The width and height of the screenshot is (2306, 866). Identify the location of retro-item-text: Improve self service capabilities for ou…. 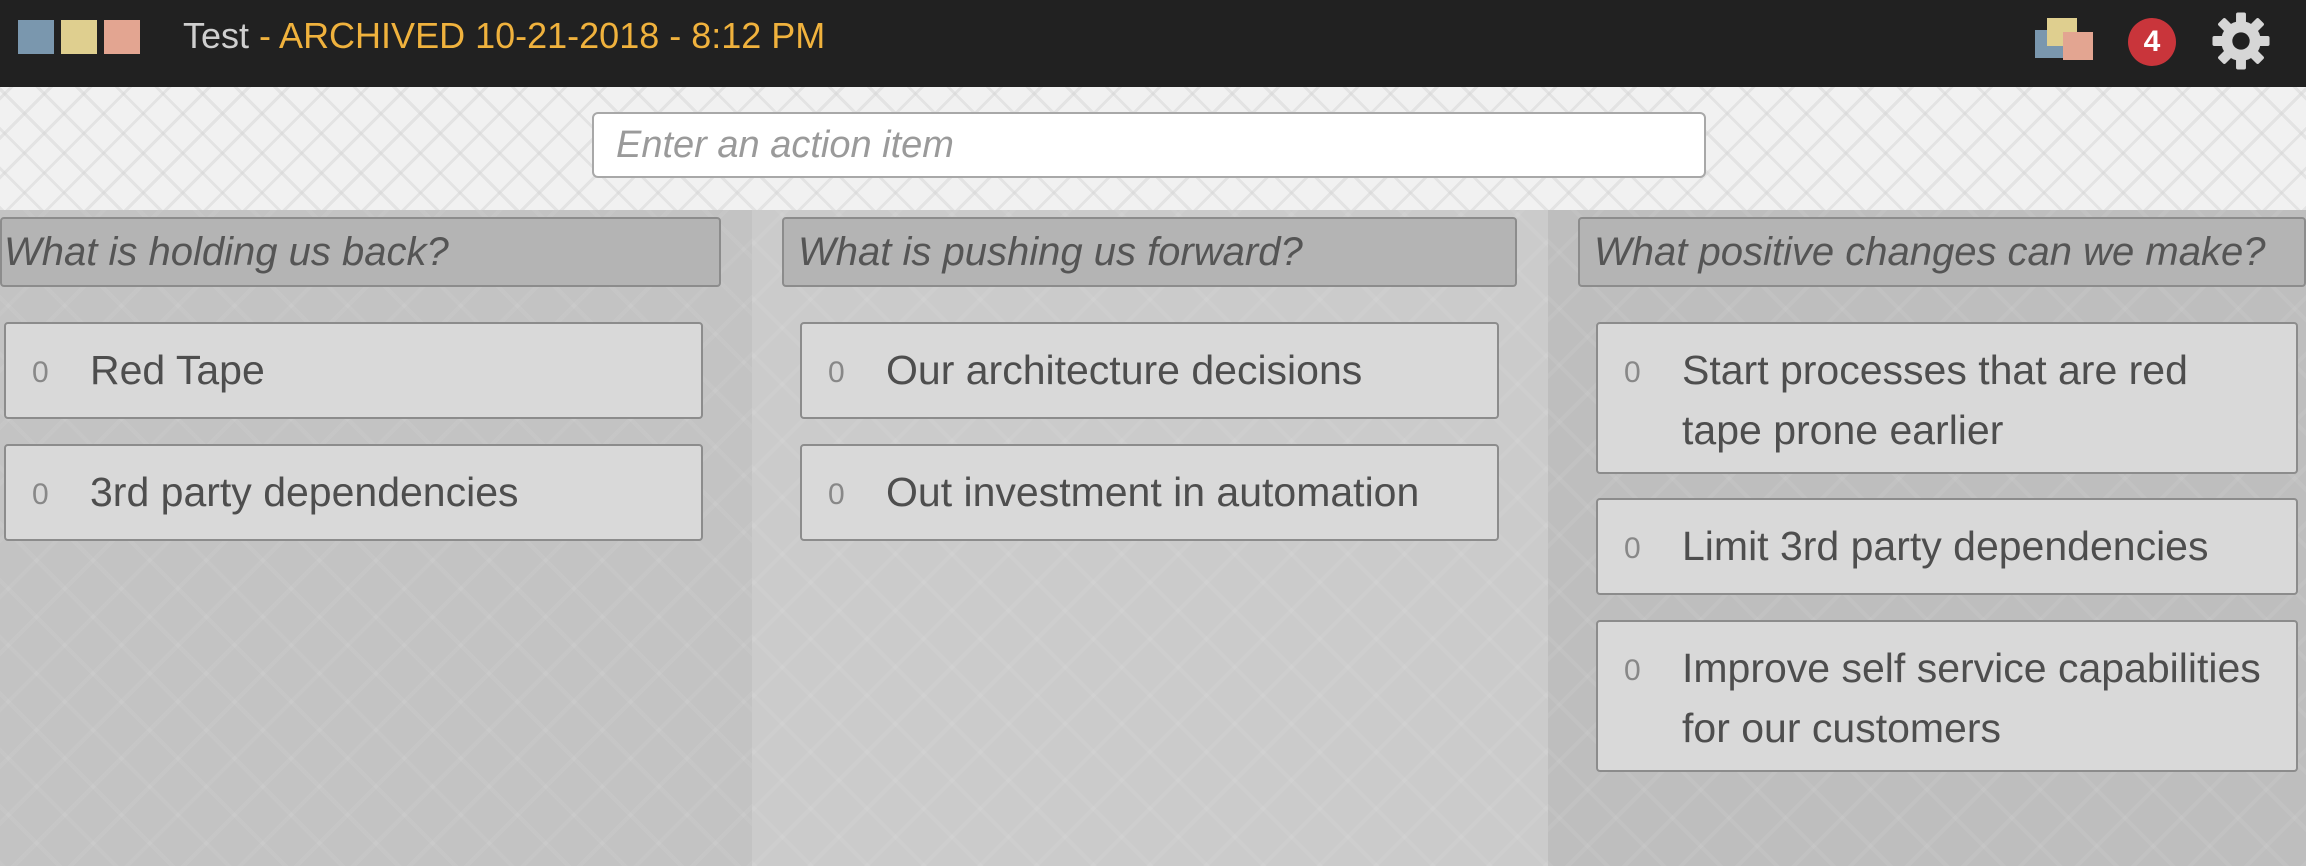
(1971, 698).